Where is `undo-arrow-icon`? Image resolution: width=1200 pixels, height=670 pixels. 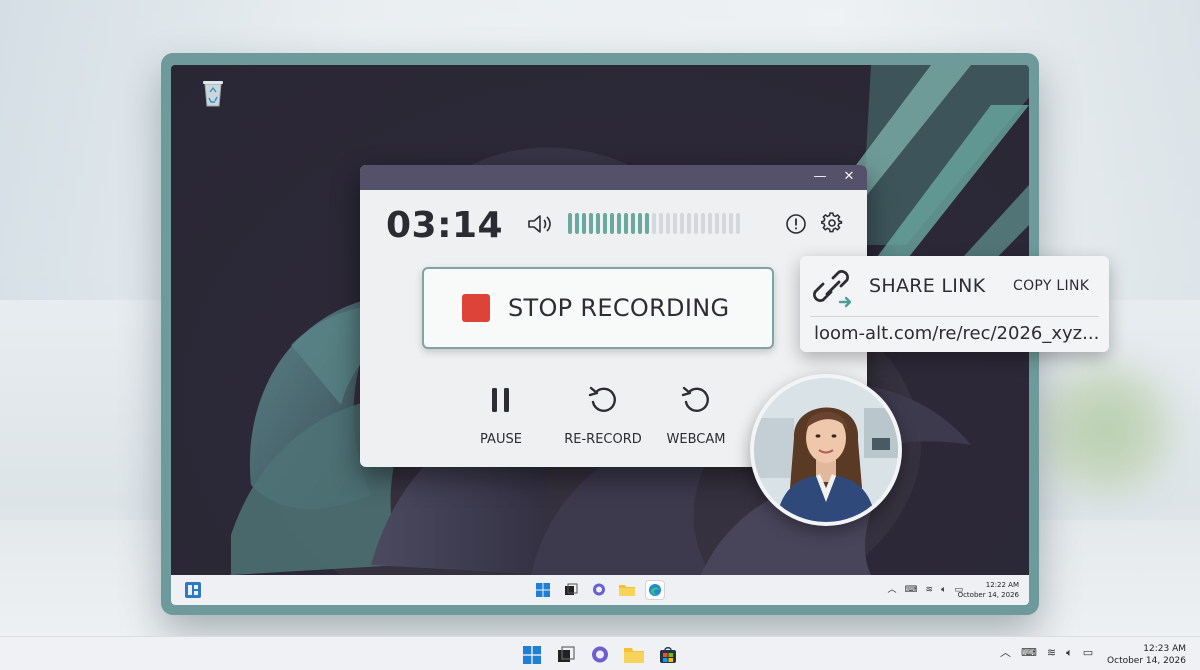 undo-arrow-icon is located at coordinates (603, 400).